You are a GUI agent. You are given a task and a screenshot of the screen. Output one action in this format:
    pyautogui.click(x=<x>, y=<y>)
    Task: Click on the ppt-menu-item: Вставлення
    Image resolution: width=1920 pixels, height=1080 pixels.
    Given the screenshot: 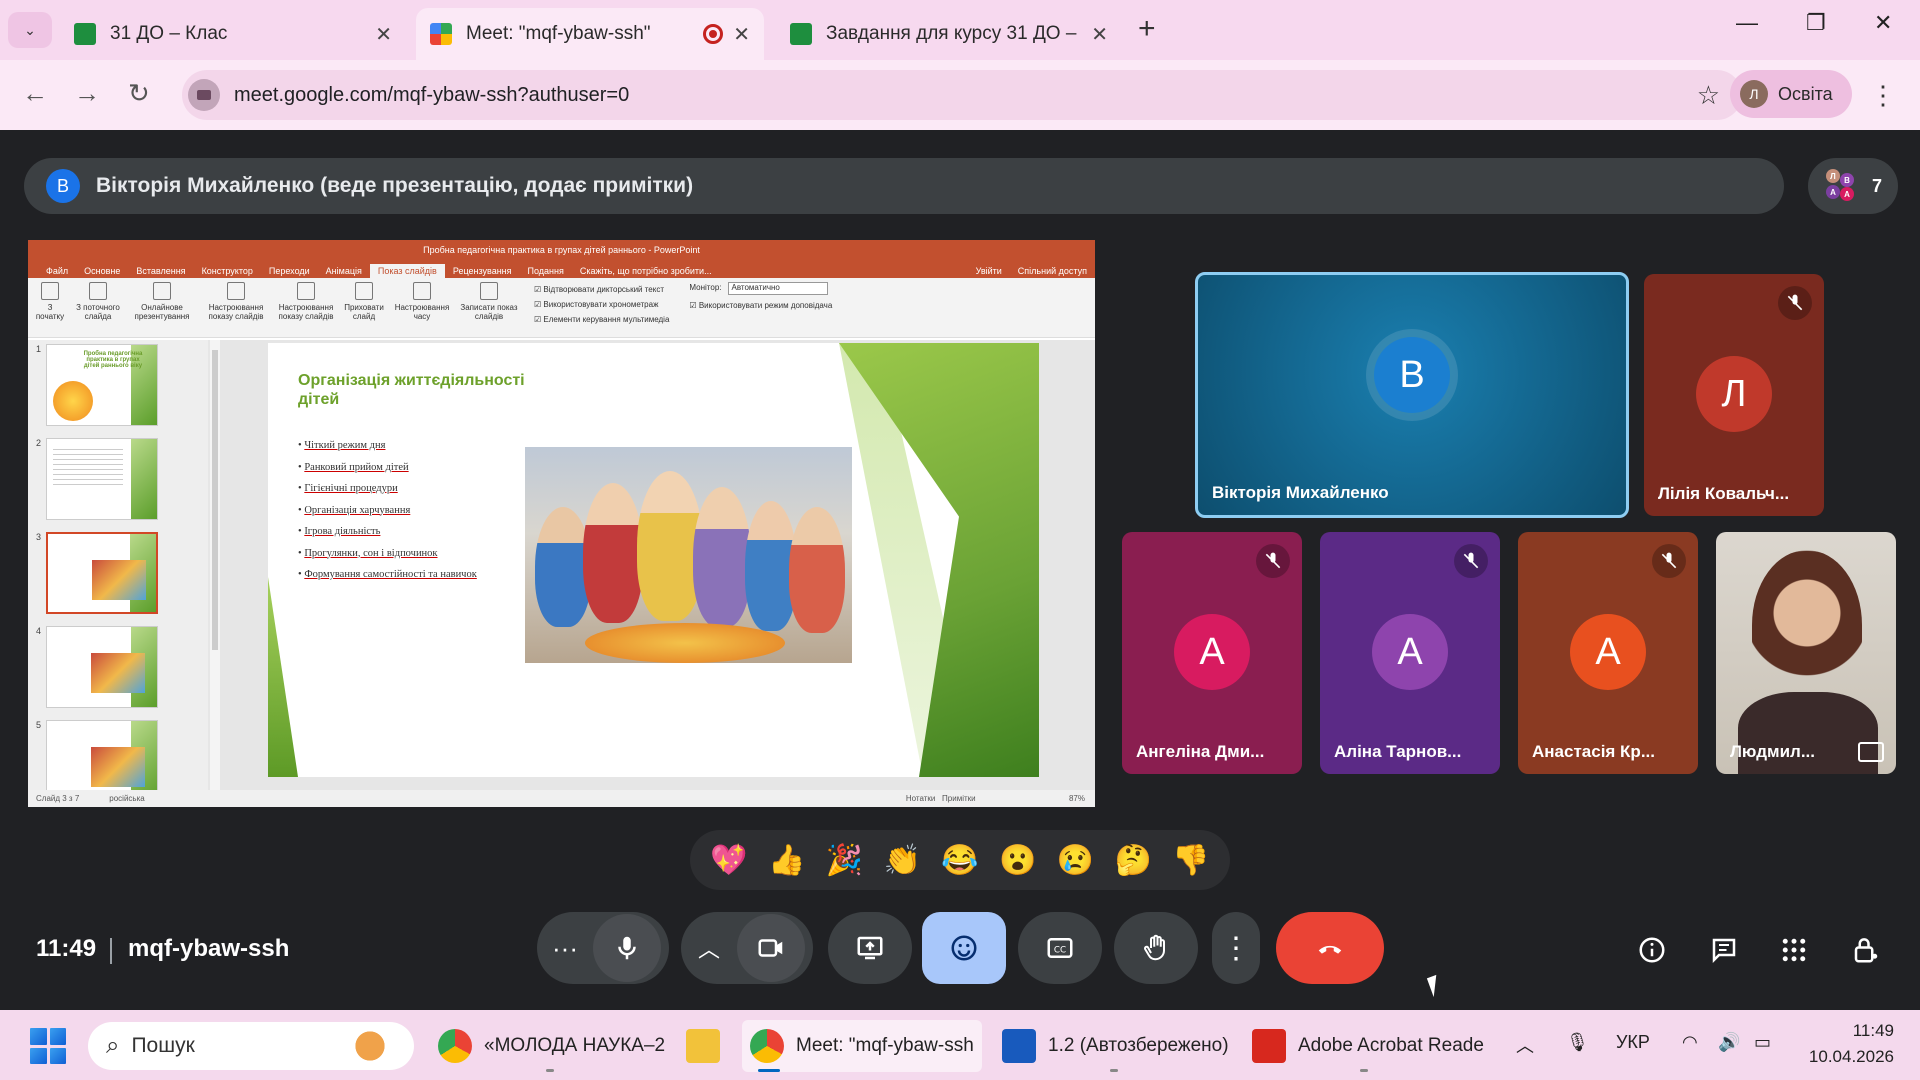 What is the action you would take?
    pyautogui.click(x=160, y=271)
    